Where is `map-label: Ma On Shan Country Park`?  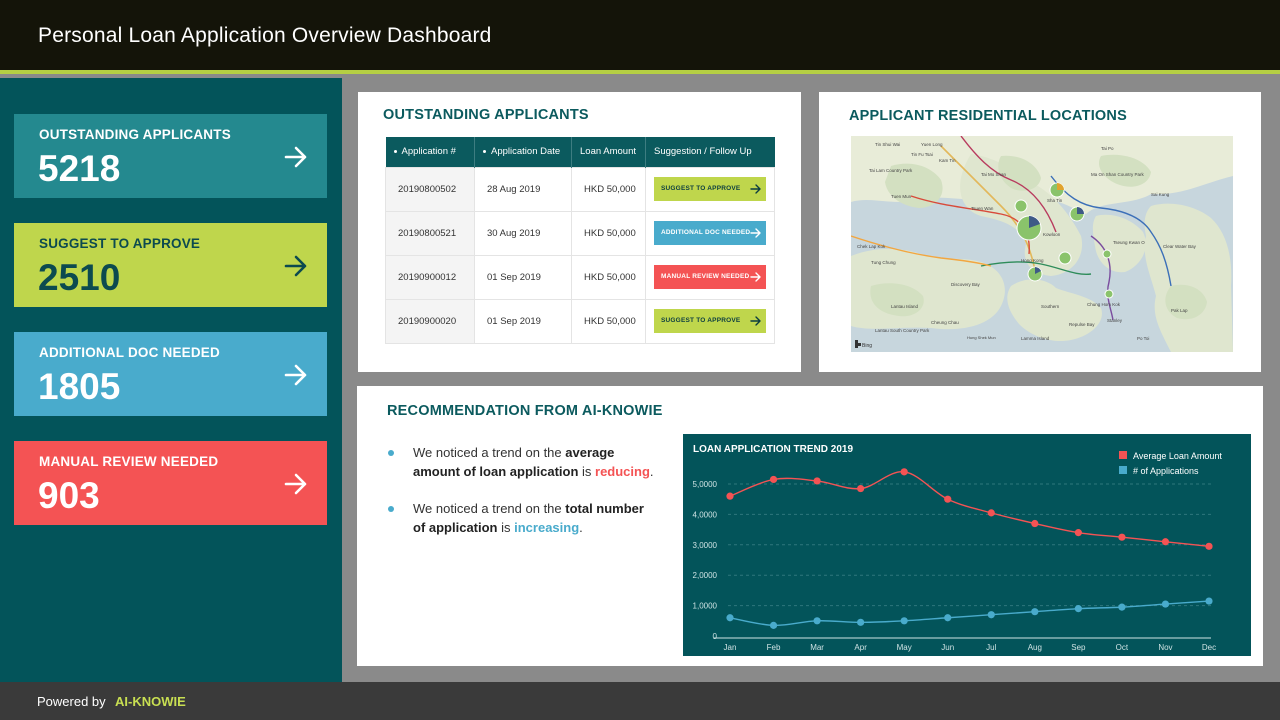
map-label: Ma On Shan Country Park is located at coordinates (1118, 174).